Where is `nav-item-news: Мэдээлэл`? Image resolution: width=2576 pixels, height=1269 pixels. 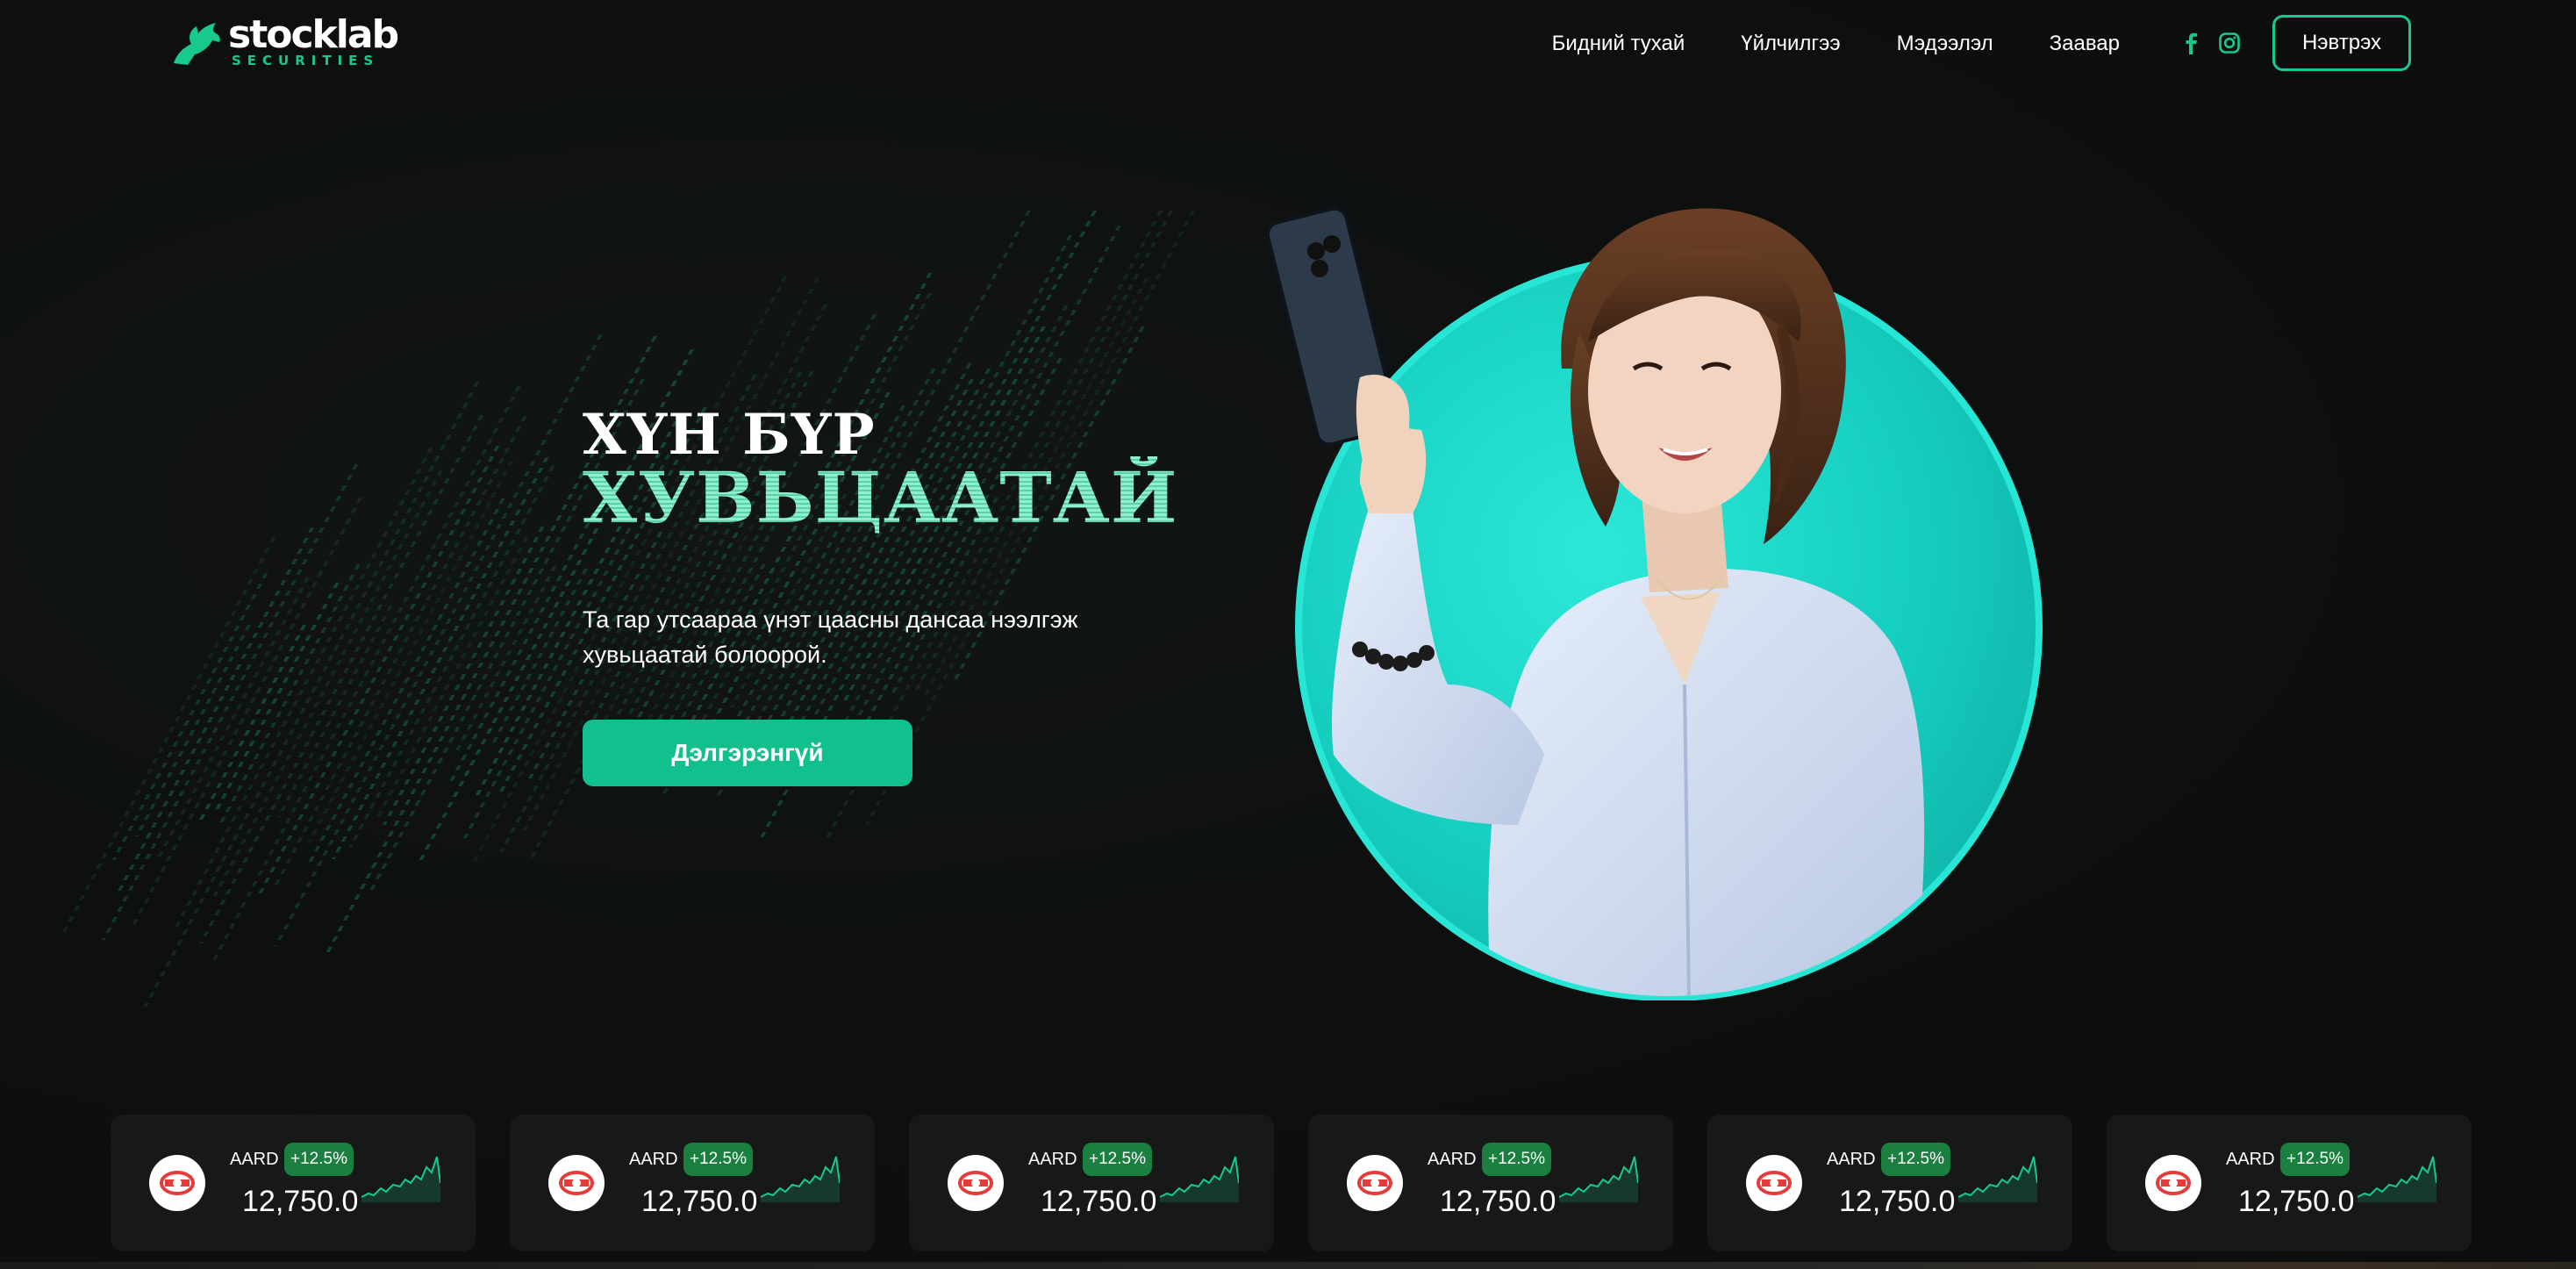 nav-item-news: Мэдээлэл is located at coordinates (1945, 44).